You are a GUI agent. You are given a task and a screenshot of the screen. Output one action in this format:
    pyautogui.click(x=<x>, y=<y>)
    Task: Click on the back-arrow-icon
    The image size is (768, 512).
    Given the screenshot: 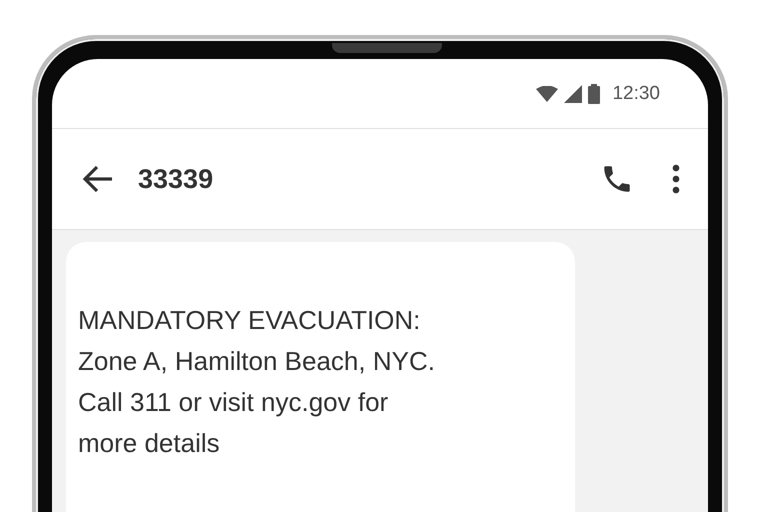 What is the action you would take?
    pyautogui.click(x=98, y=179)
    